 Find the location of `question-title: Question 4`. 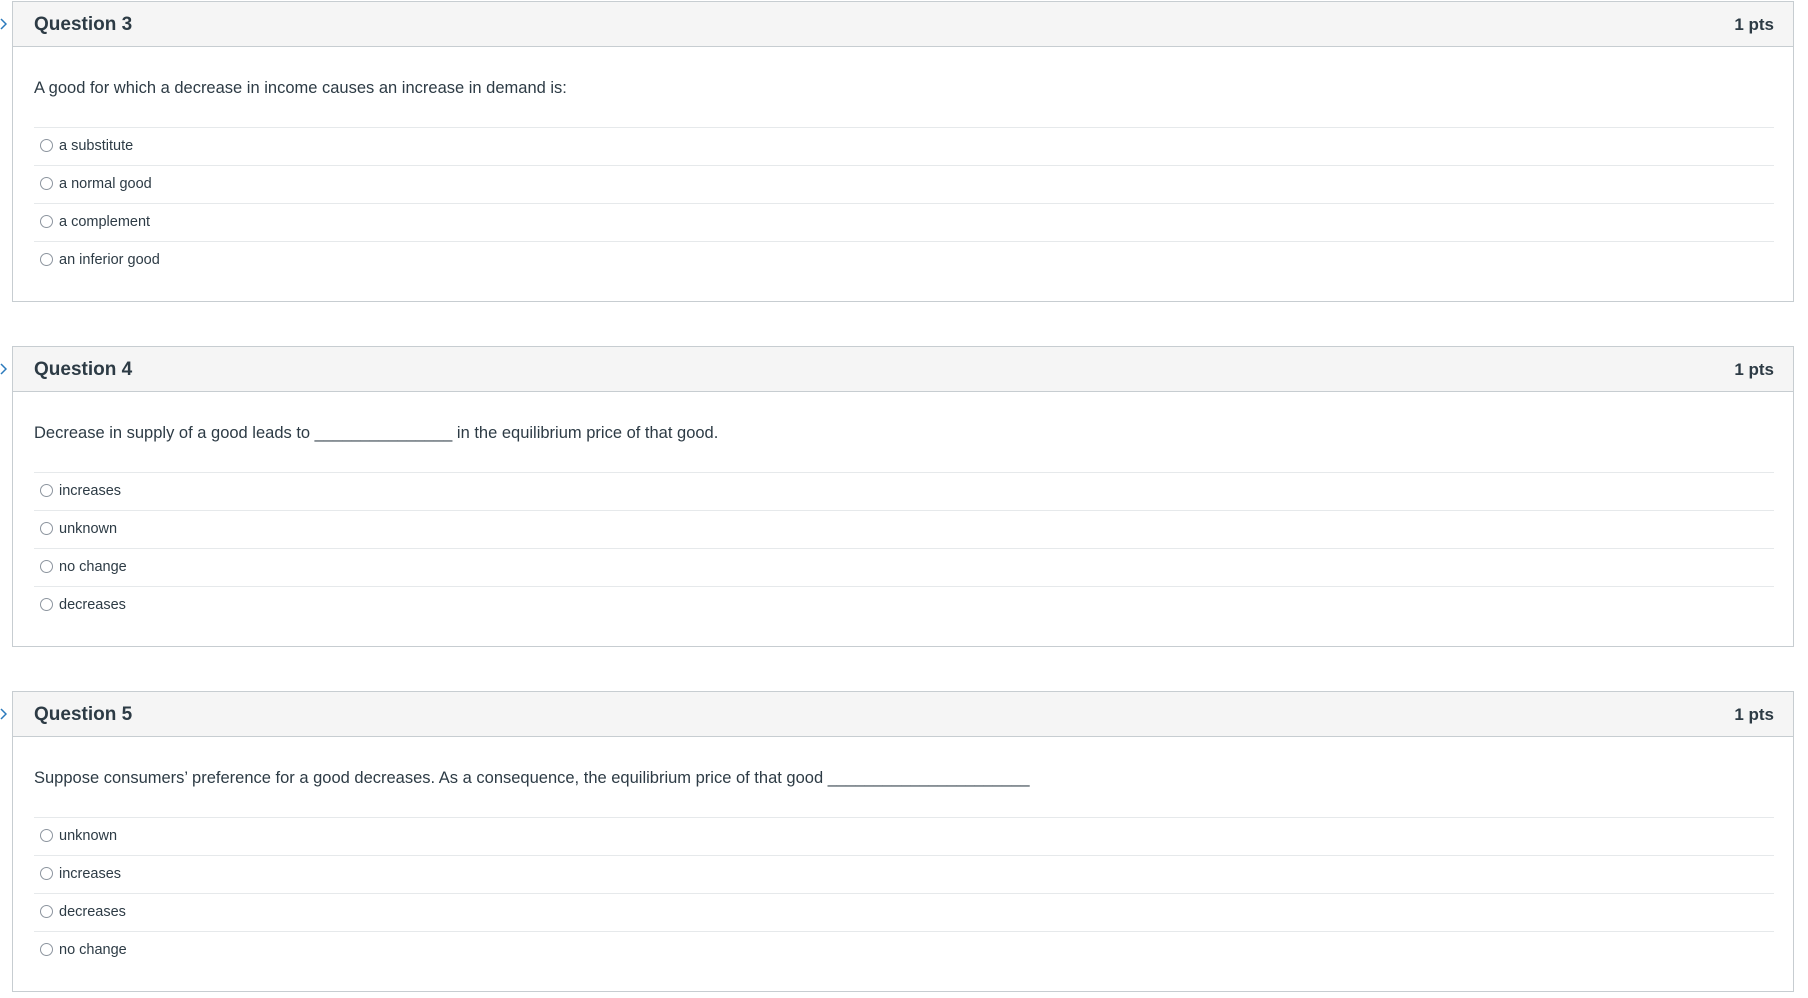

question-title: Question 4 is located at coordinates (83, 369).